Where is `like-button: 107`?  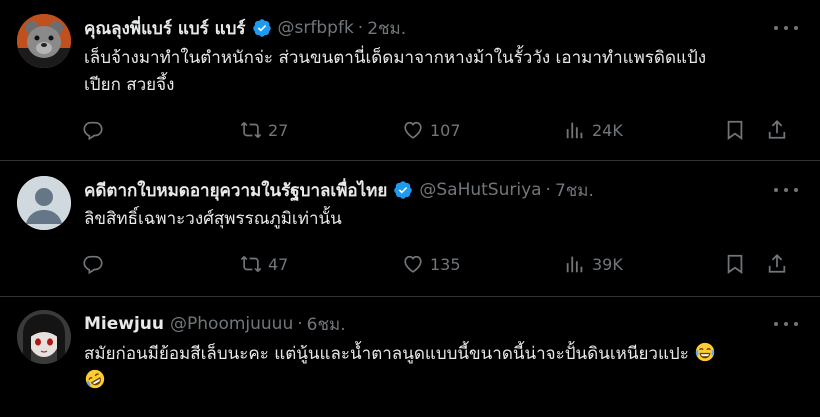
like-button: 107 is located at coordinates (431, 130).